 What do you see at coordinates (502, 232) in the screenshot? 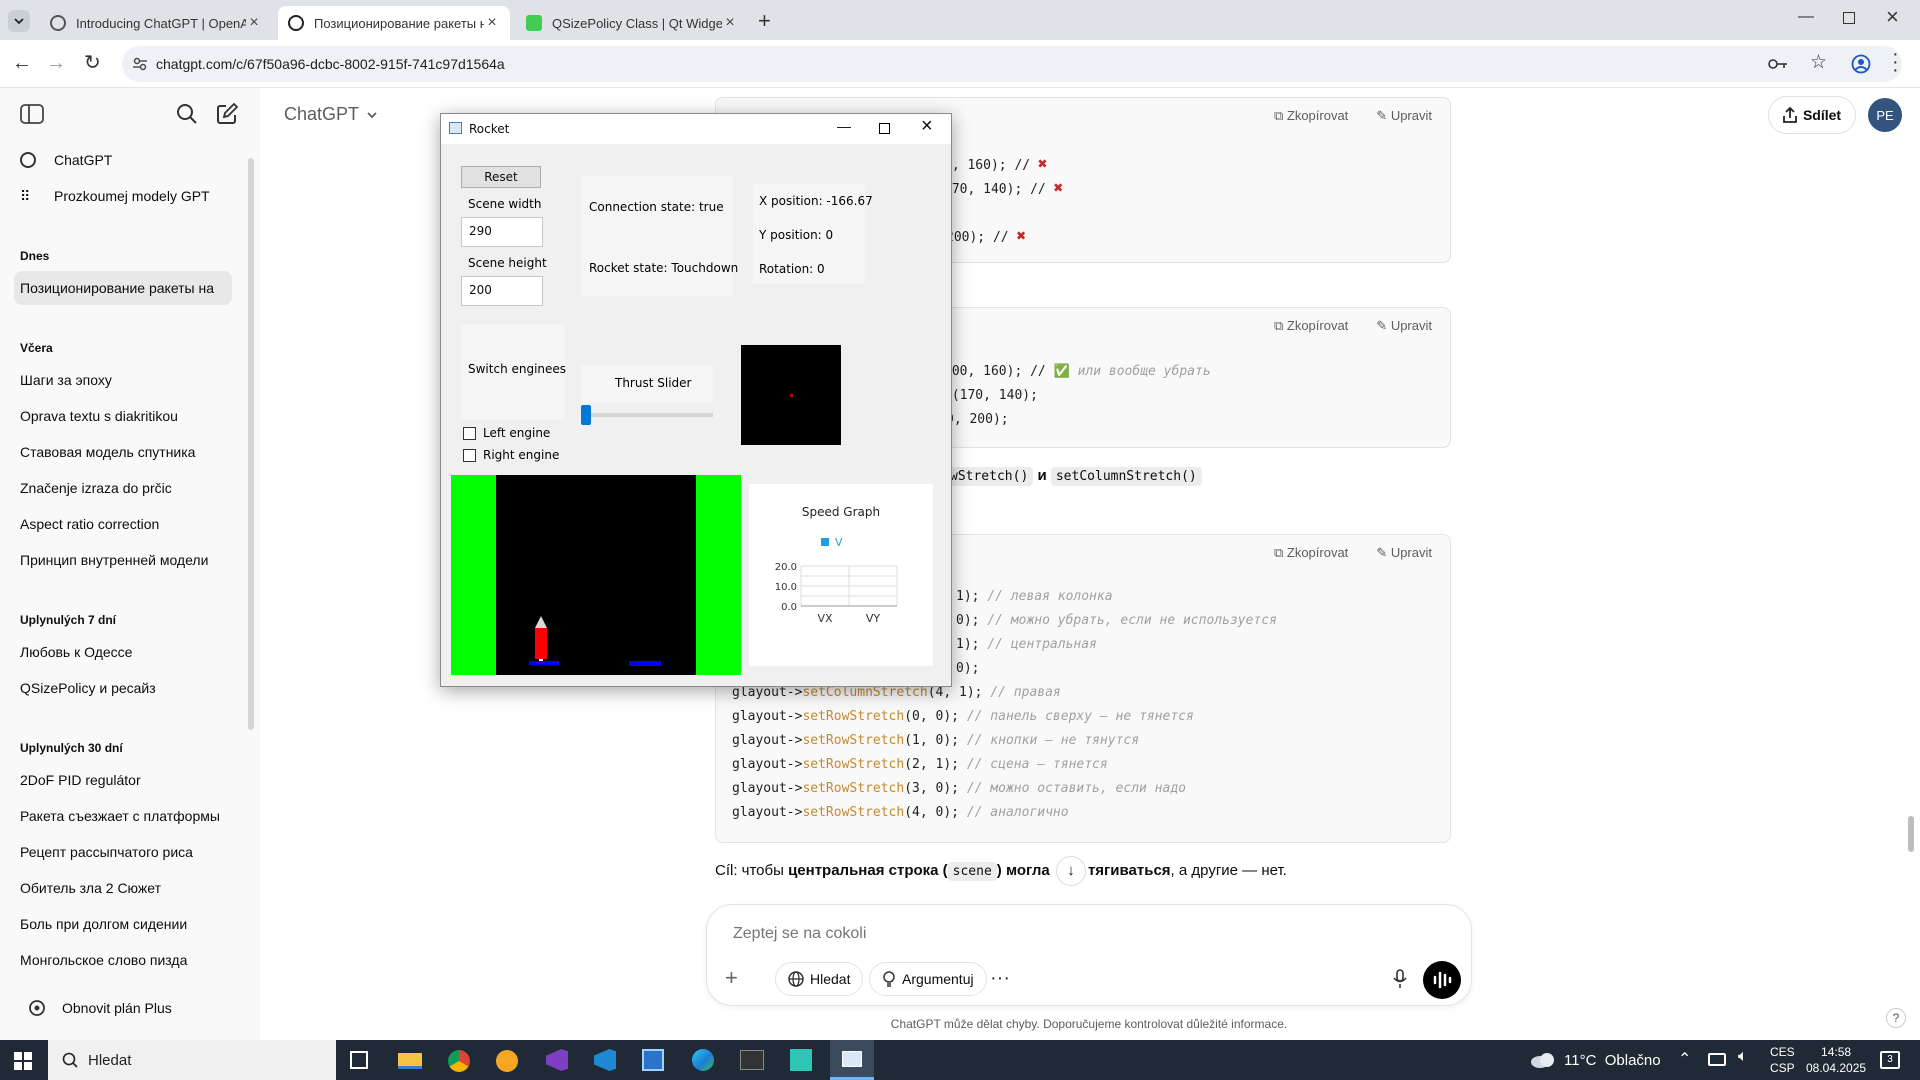
I see `scene-width-input: 290` at bounding box center [502, 232].